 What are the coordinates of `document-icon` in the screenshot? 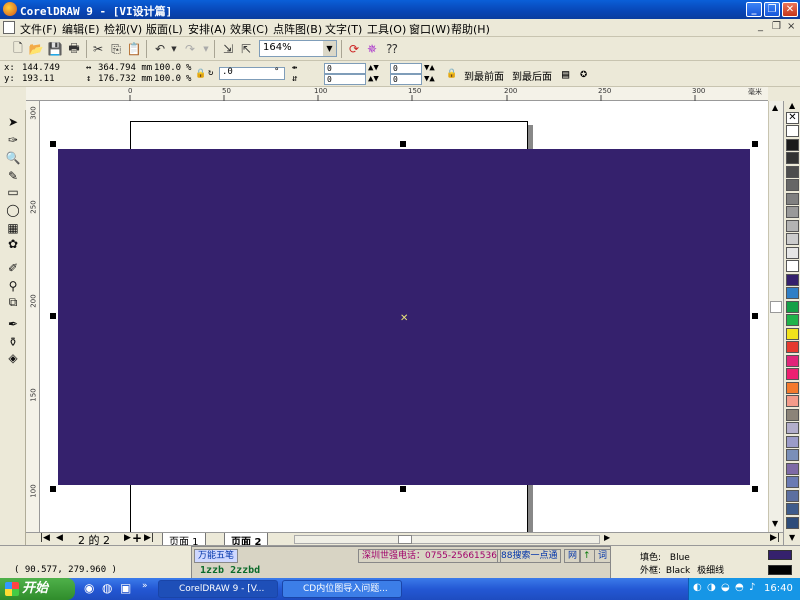 It's located at (9, 27).